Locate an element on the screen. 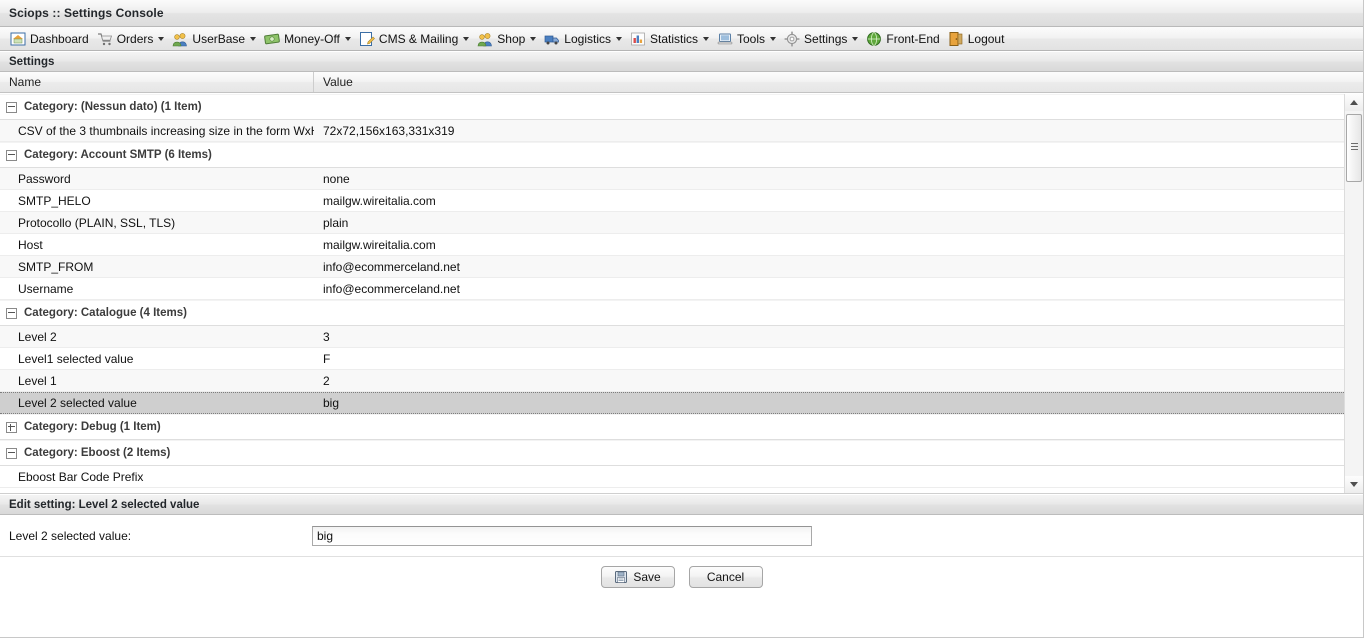  column-header-name: Name is located at coordinates (157, 82).